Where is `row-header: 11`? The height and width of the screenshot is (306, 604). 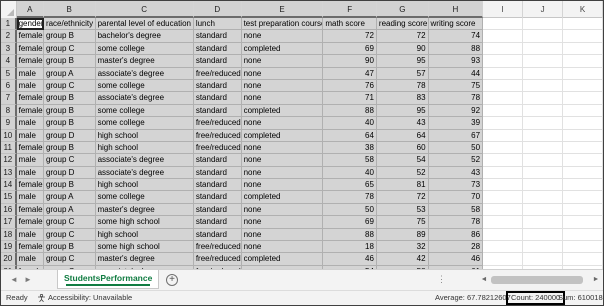
row-header: 11 is located at coordinates (9, 148).